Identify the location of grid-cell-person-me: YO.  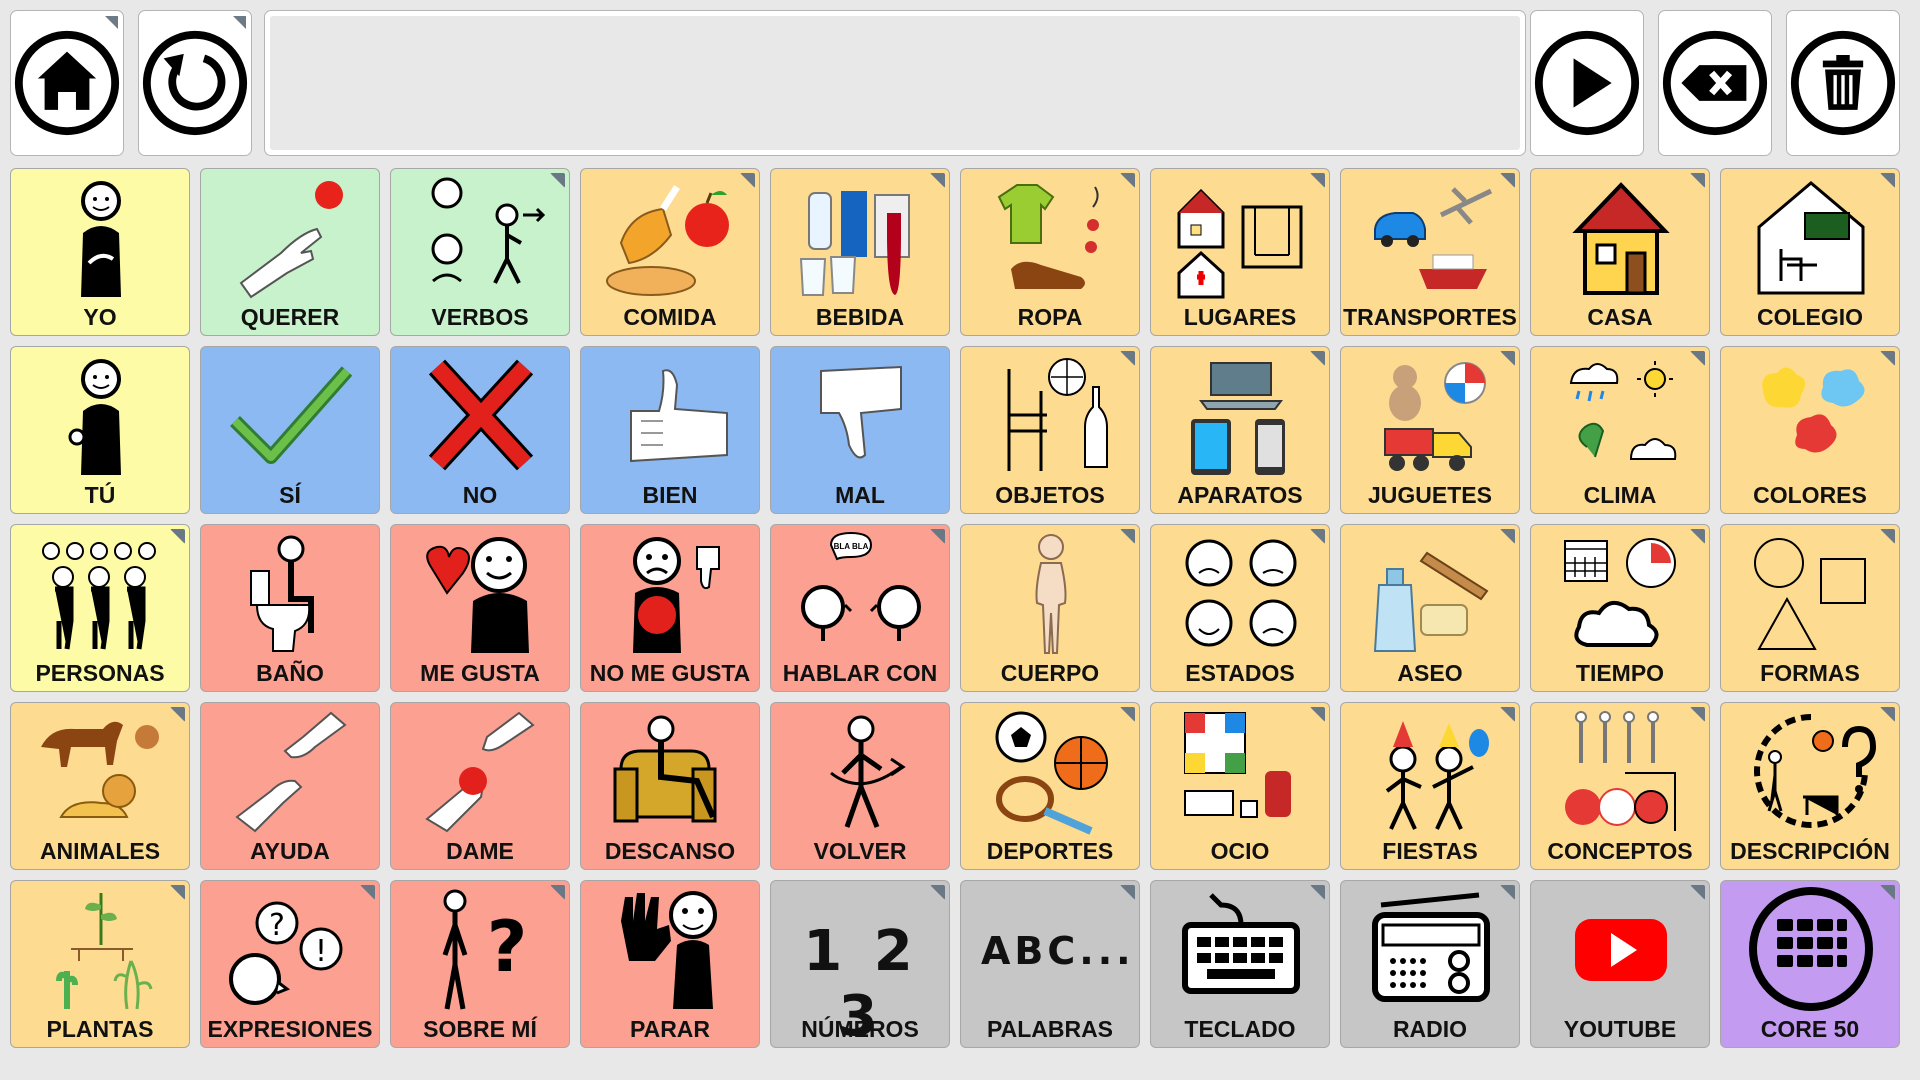
(100, 252).